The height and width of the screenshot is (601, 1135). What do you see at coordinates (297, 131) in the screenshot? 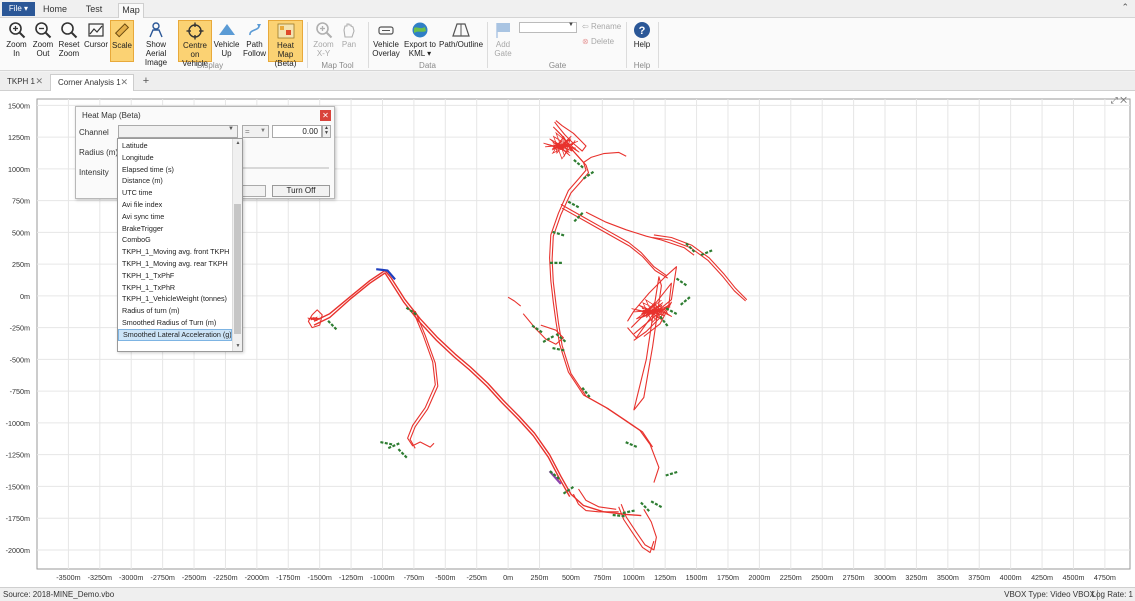
I see `threshold-value-input: 0.00` at bounding box center [297, 131].